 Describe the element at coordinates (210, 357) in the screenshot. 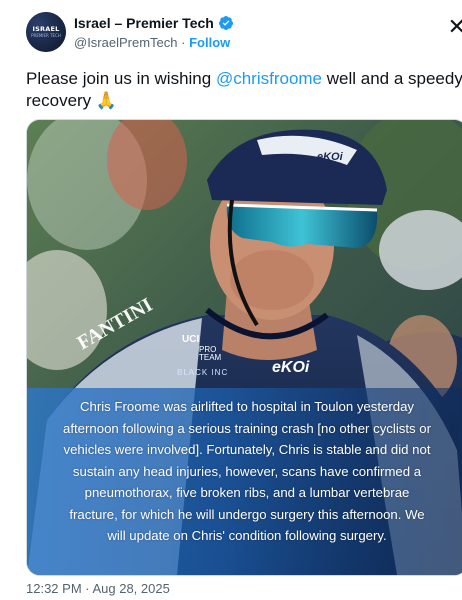

I see `jersey-team-text: TEAM` at that location.